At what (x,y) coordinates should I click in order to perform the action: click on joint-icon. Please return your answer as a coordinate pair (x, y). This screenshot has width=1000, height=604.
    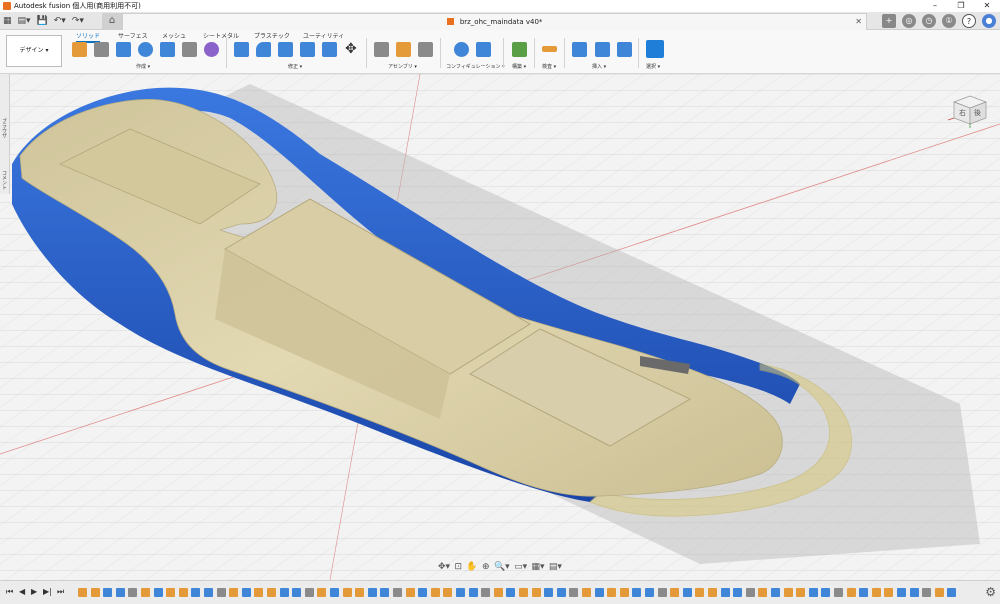
    Looking at the image, I should click on (381, 49).